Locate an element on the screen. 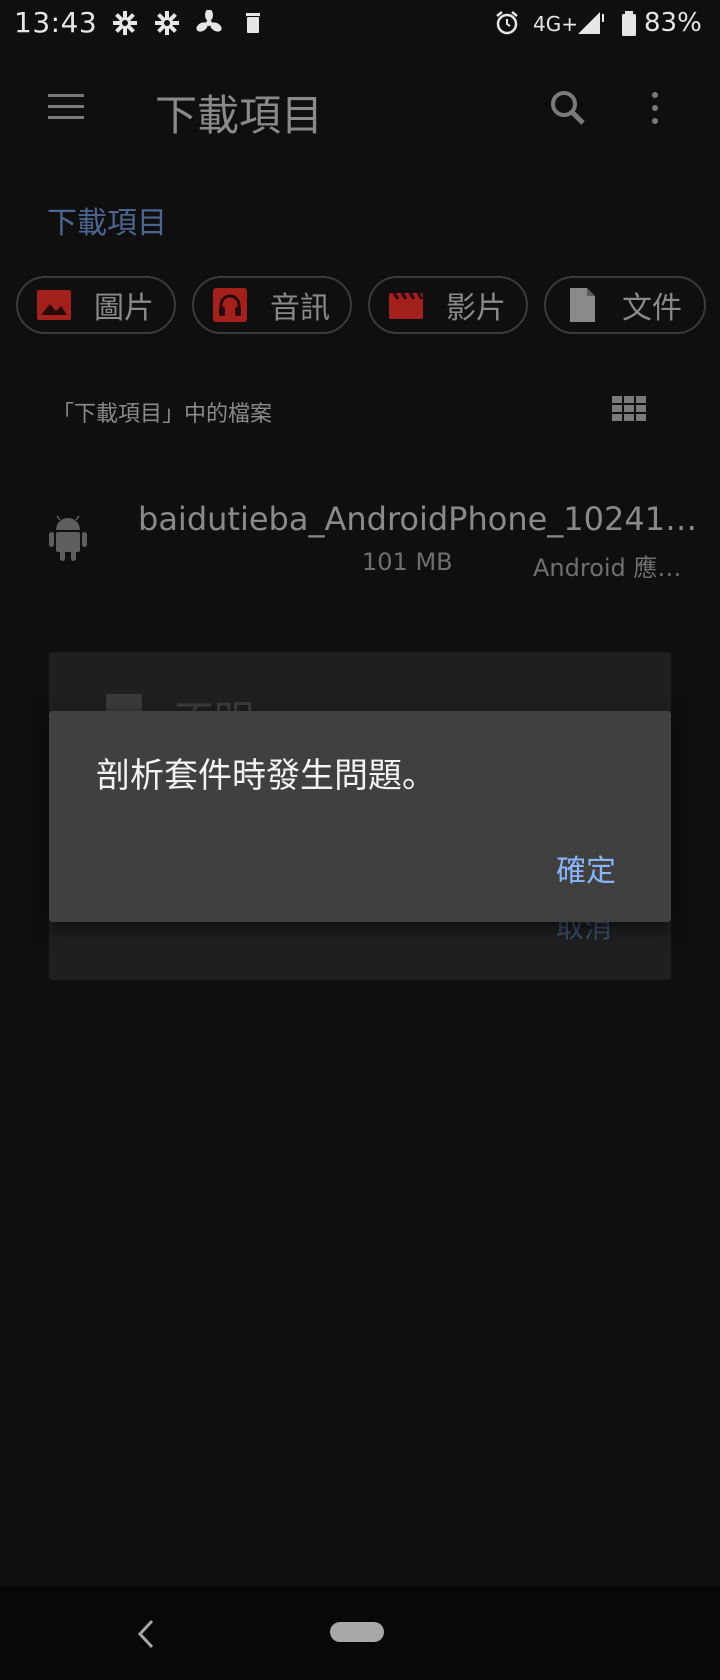 The height and width of the screenshot is (1680, 720). search-icon is located at coordinates (568, 108).